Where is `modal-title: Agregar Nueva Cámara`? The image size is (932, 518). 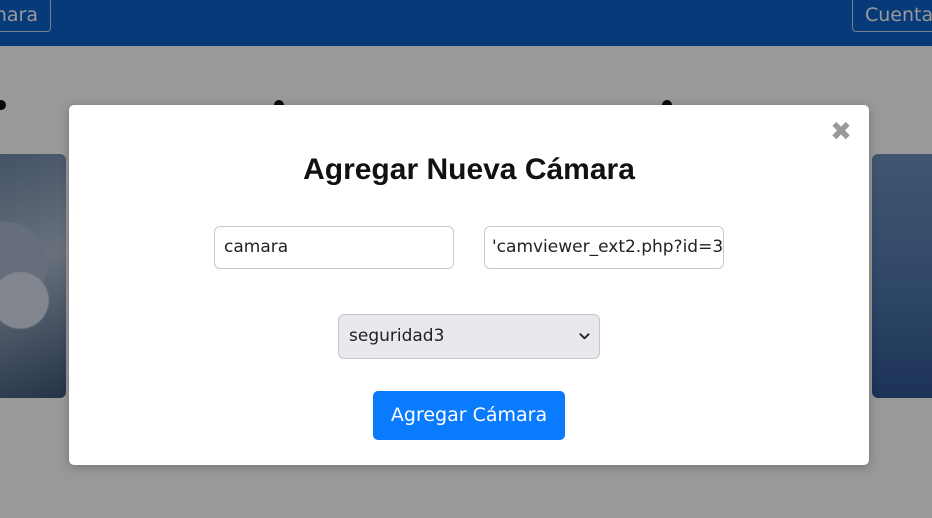 modal-title: Agregar Nueva Cámara is located at coordinates (469, 169).